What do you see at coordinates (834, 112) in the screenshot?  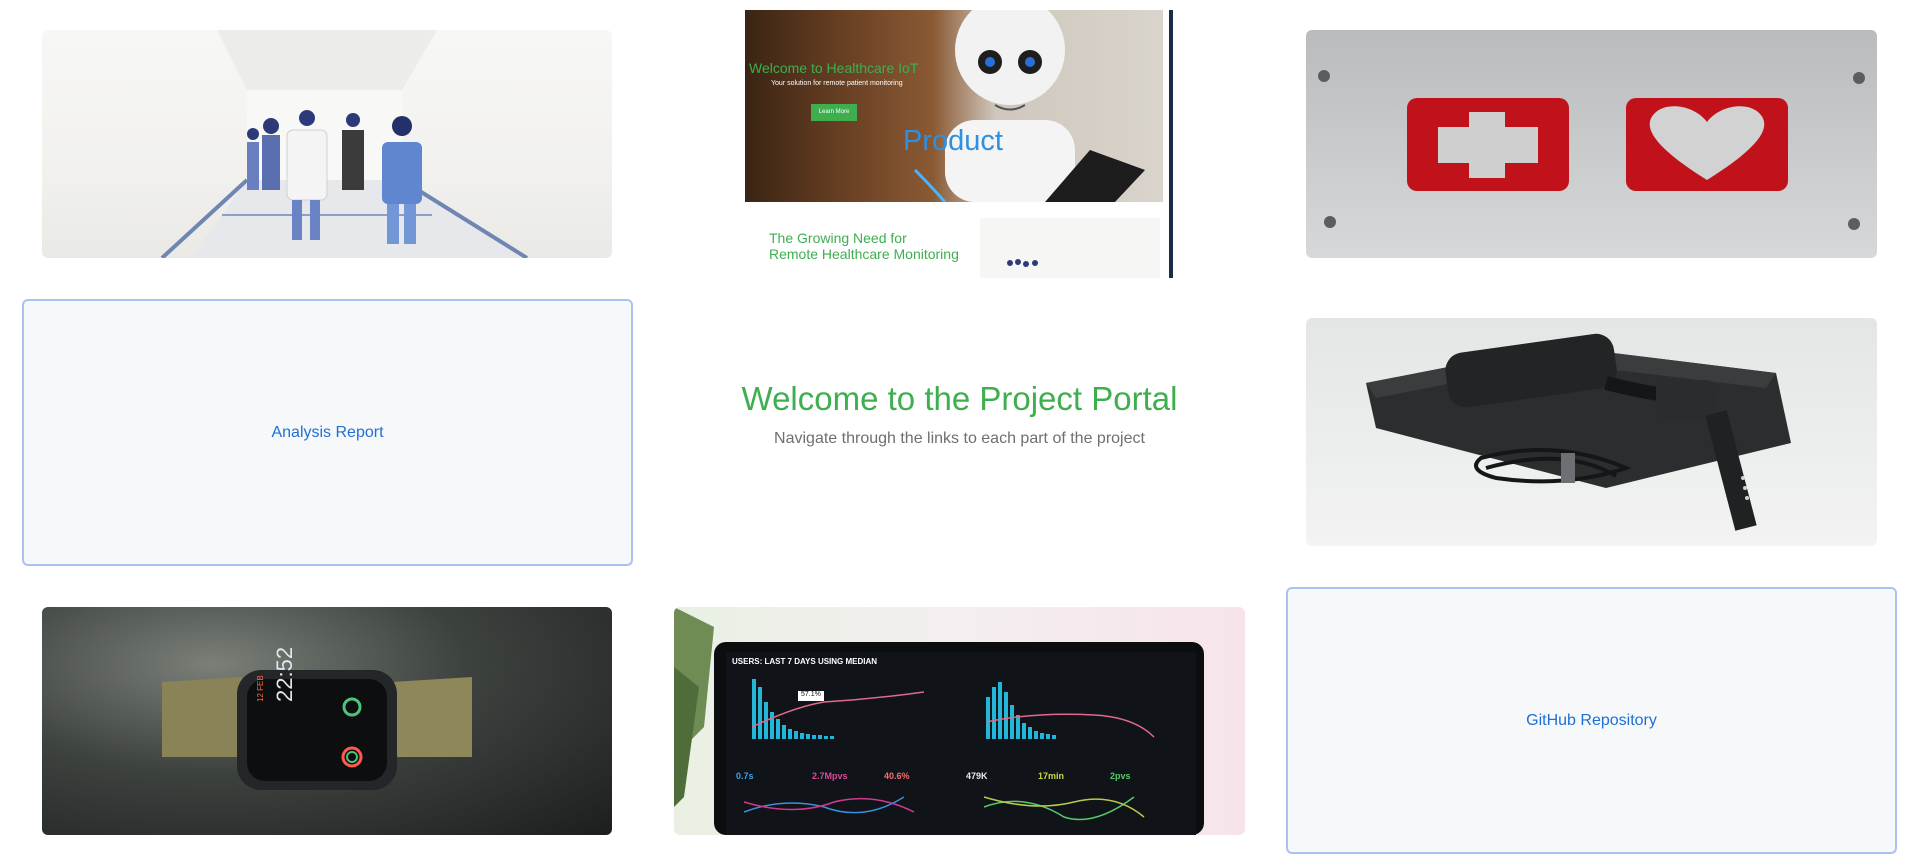 I see `preview-learn-more-button: Learn More` at bounding box center [834, 112].